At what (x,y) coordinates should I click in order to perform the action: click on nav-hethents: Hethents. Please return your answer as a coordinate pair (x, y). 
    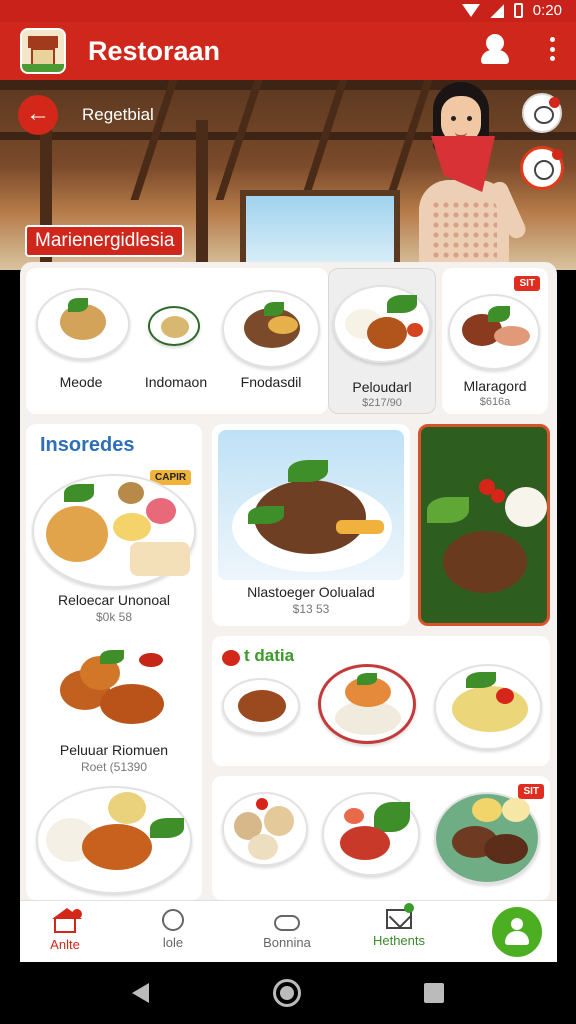
    Looking at the image, I should click on (399, 925).